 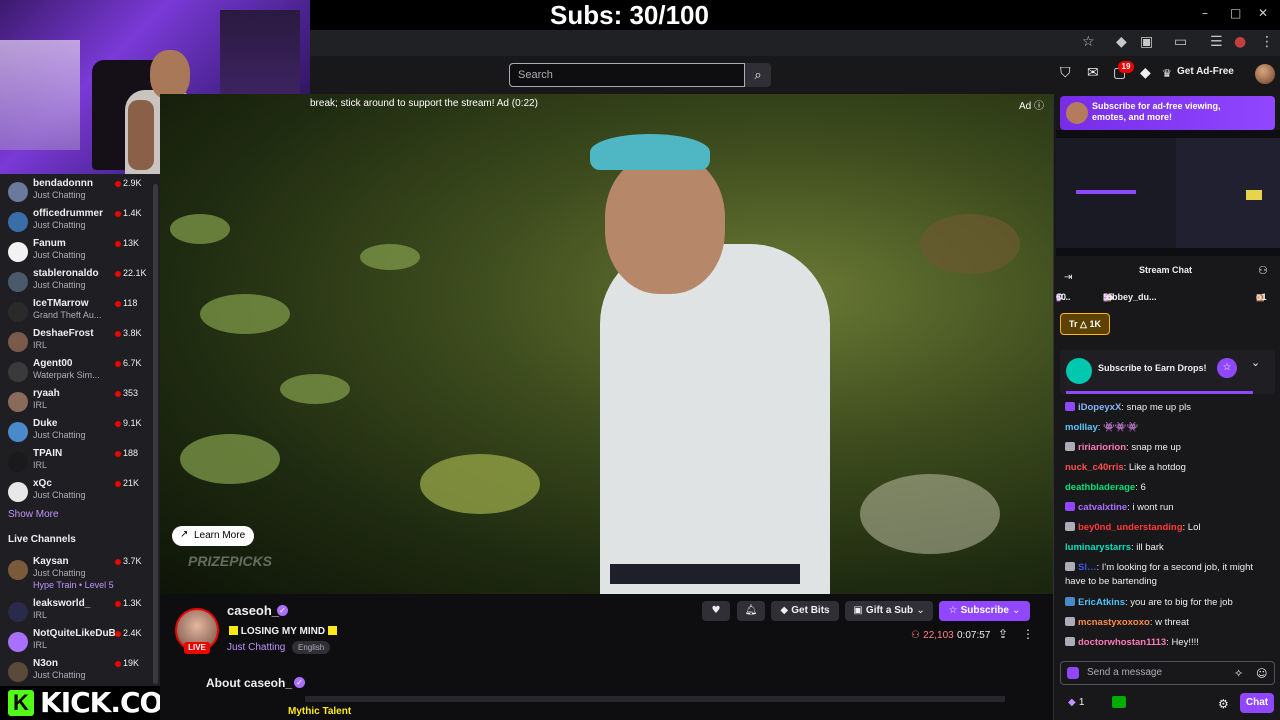 What do you see at coordinates (132, 183) in the screenshot?
I see `viewer-count: 2.9K` at bounding box center [132, 183].